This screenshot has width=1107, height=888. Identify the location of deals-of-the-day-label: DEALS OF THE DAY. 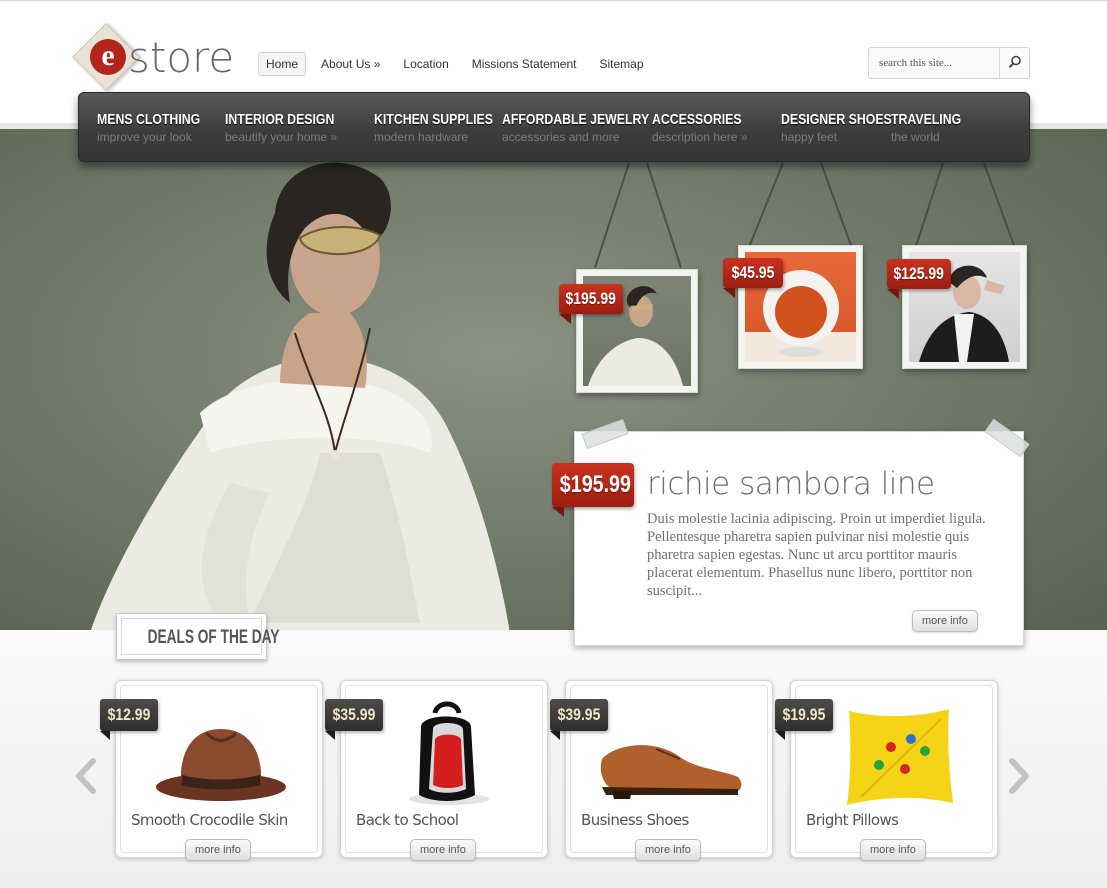
(197, 636).